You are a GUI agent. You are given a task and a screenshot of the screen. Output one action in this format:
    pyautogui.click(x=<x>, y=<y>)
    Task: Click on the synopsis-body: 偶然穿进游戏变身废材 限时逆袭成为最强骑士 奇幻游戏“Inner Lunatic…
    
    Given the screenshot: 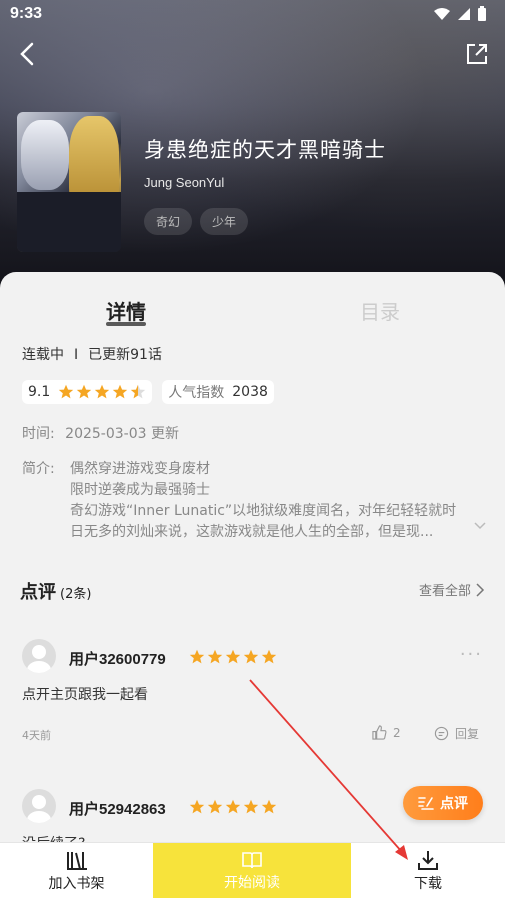 What is the action you would take?
    pyautogui.click(x=278, y=501)
    